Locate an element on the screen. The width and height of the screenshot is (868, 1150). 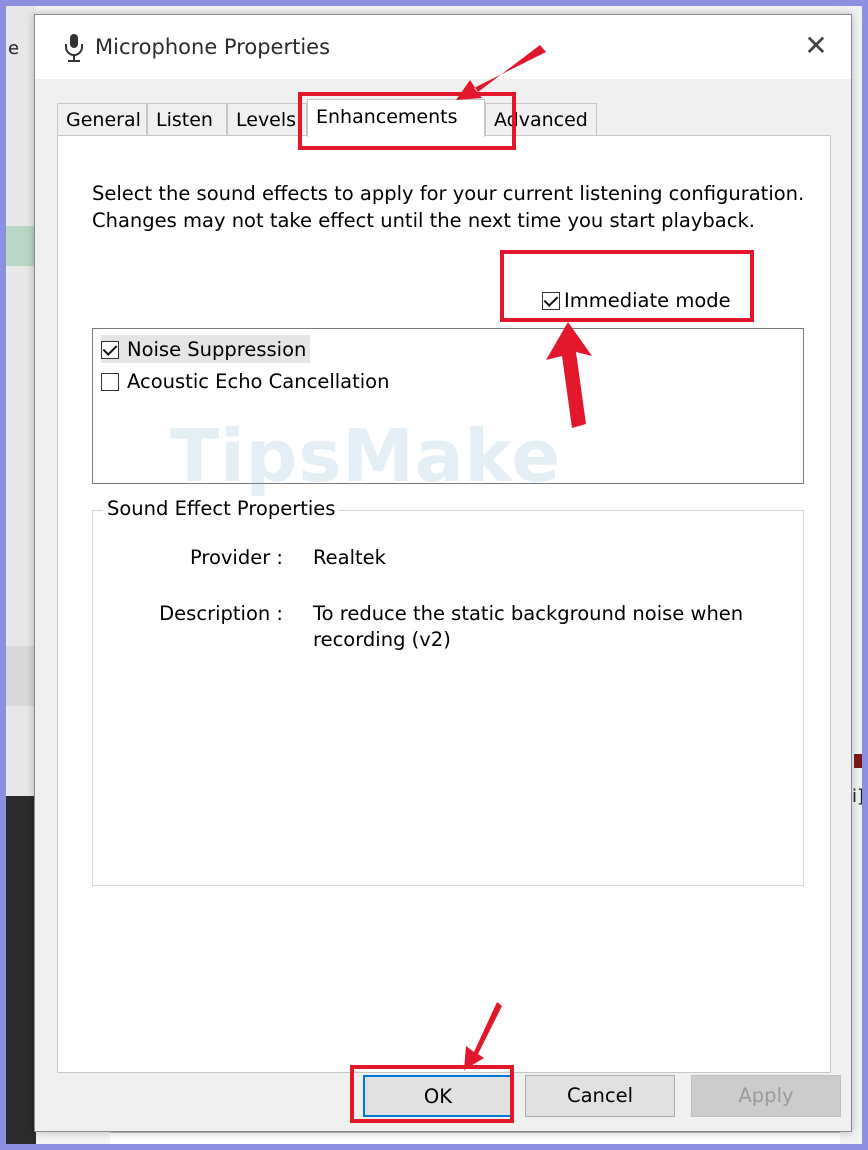
background-window-bottom is located at coordinates (475, 1138).